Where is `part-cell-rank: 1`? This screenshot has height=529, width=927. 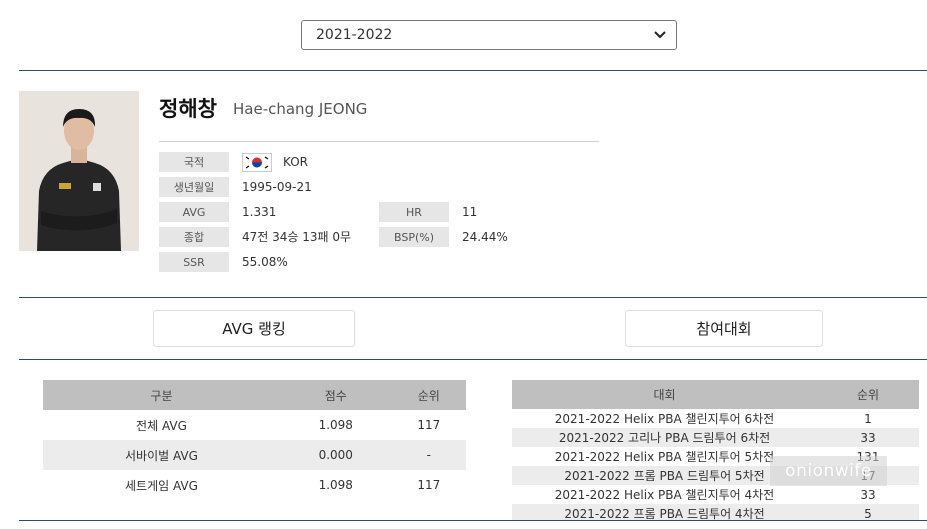
part-cell-rank: 1 is located at coordinates (868, 418).